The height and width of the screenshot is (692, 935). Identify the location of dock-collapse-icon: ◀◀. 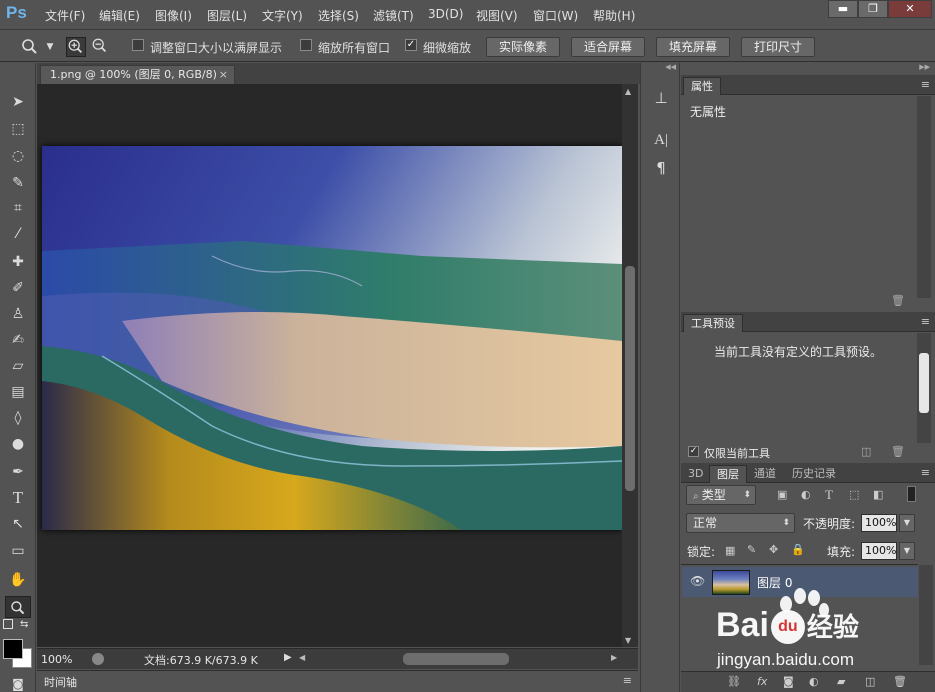
(660, 67).